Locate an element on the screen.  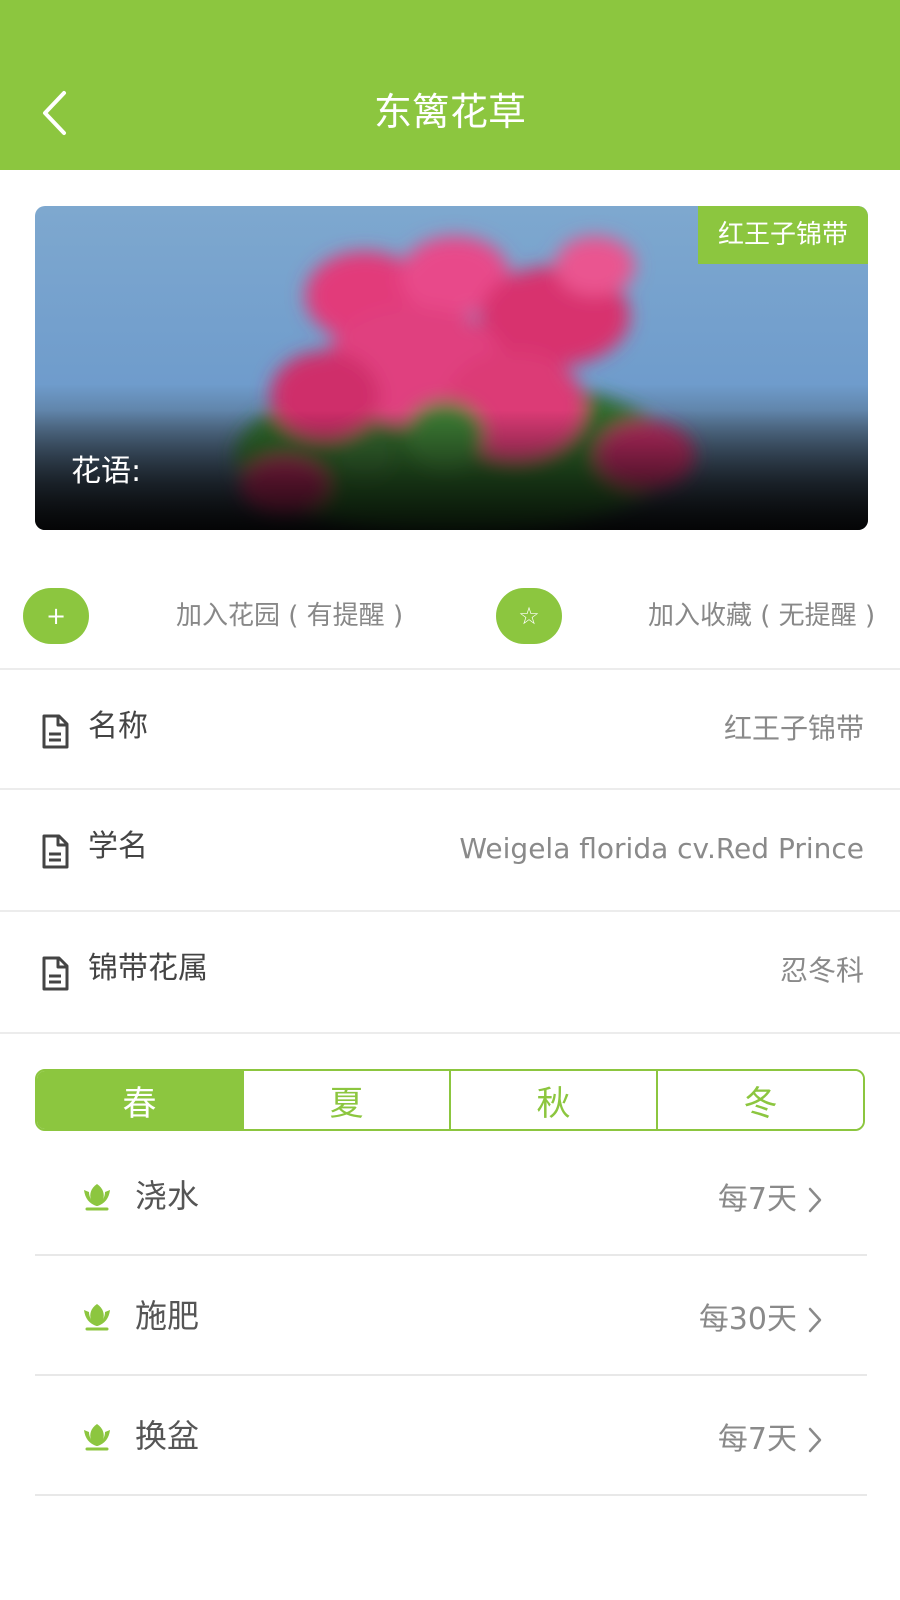
flower-name-tag: 红王子锦带 is located at coordinates (782, 235).